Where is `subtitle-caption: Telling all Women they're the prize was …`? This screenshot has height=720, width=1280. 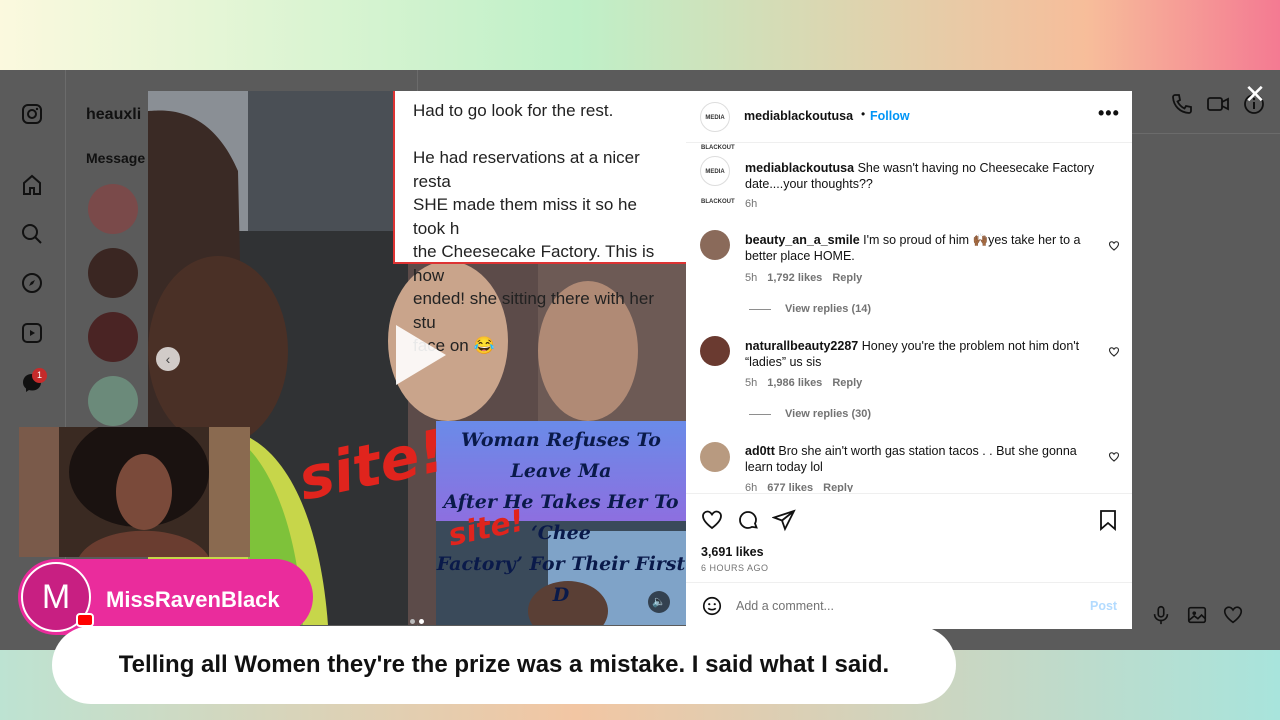 subtitle-caption: Telling all Women they're the prize was … is located at coordinates (504, 665).